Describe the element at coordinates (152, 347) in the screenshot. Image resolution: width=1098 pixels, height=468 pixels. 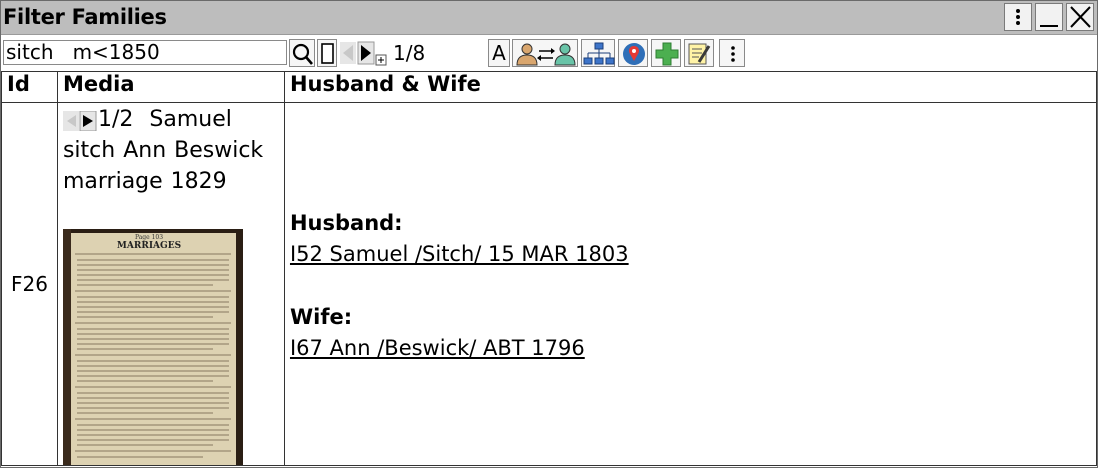
I see `marriage-record-image: Page 103 MARRIAGES` at that location.